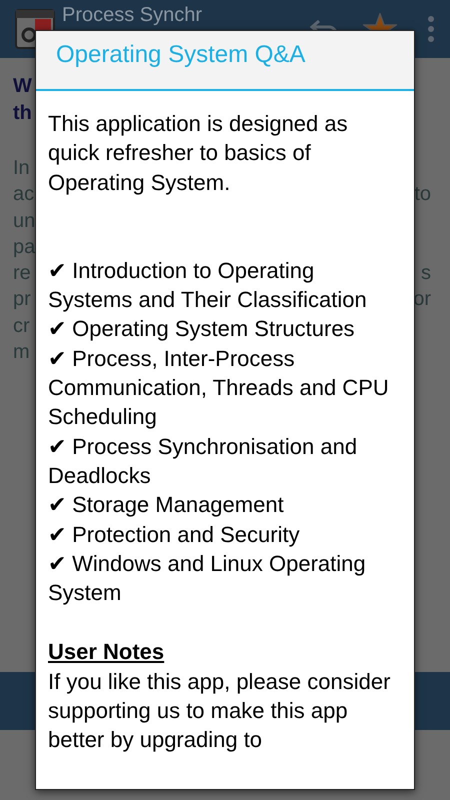 This screenshot has width=450, height=800. I want to click on topic-item: ✔ Operating System Structures, so click(202, 329).